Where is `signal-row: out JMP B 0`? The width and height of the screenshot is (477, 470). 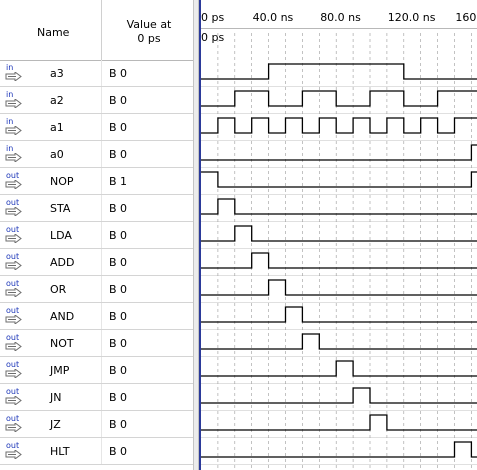
signal-row: out JMP B 0 is located at coordinates (96, 370).